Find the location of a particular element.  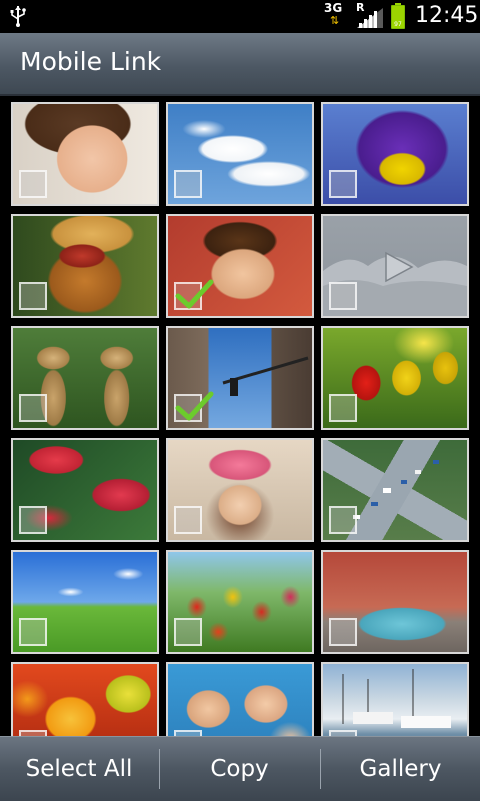

battery-level-label: 97 is located at coordinates (398, 24).